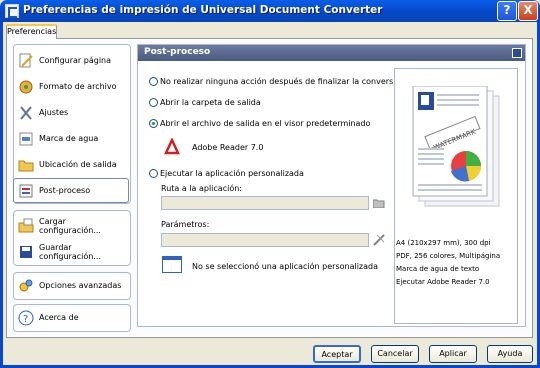 This screenshot has width=540, height=368. I want to click on radio-run-app, so click(153, 173).